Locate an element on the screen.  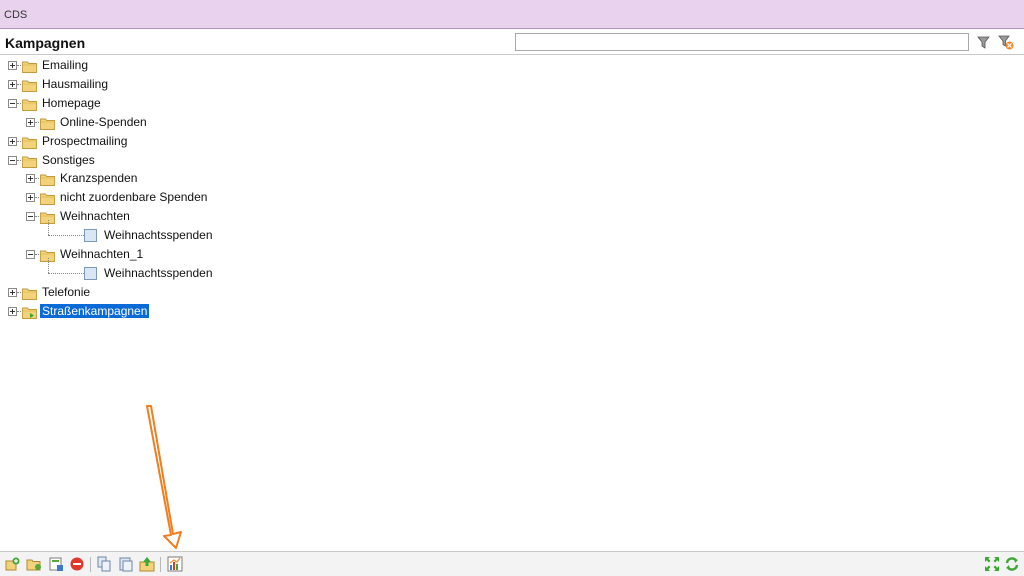
tree-node-label: Prospectmailing is located at coordinates (84, 141).